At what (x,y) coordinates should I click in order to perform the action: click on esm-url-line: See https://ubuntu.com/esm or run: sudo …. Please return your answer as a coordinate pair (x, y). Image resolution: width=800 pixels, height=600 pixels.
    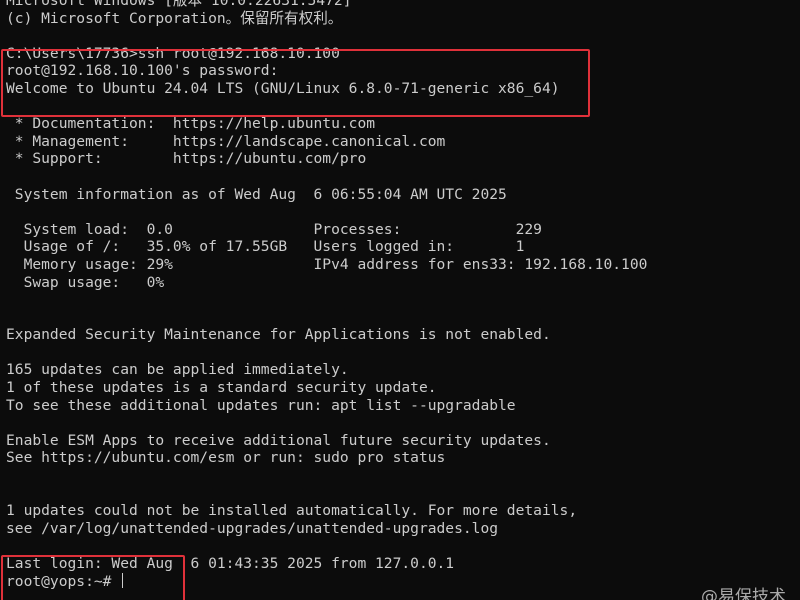
    Looking at the image, I should click on (226, 458).